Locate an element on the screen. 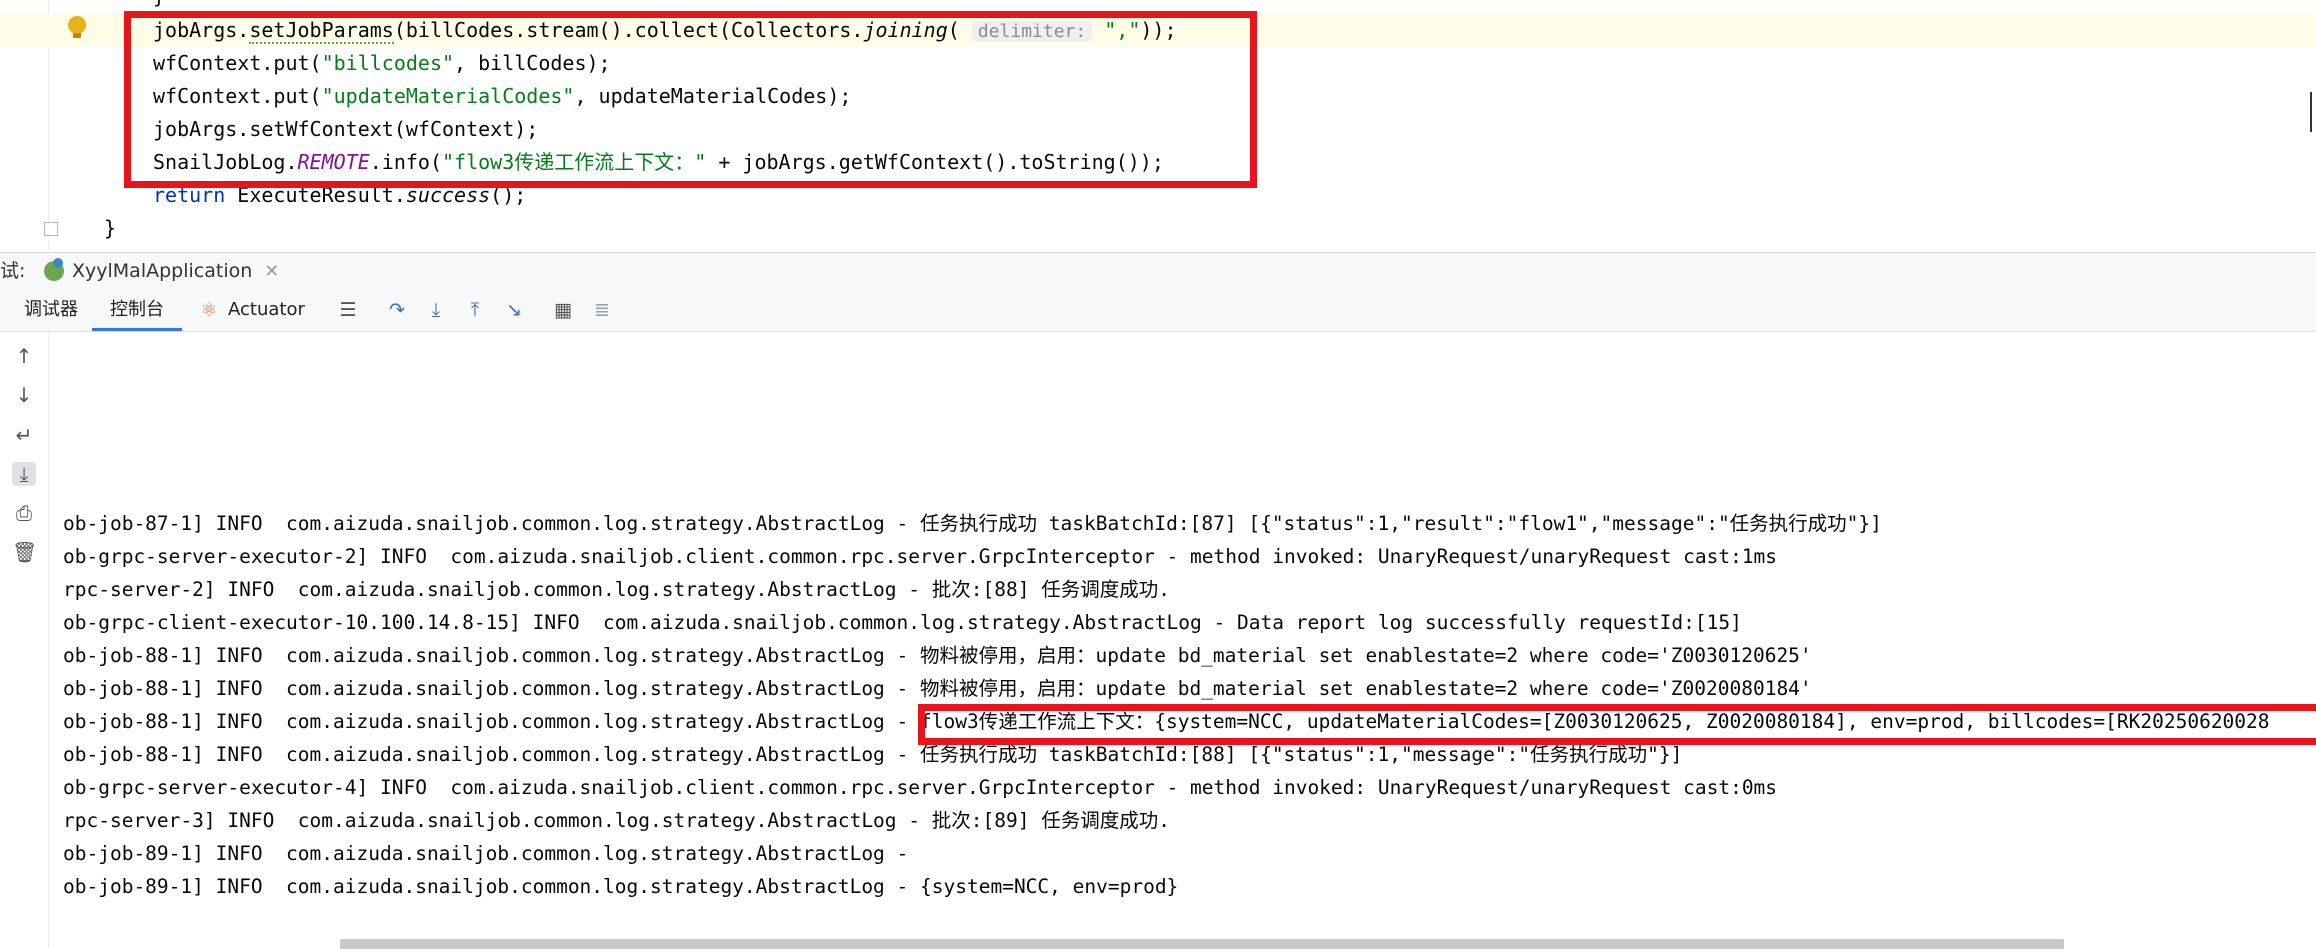 The image size is (2316, 949). code-token: success is located at coordinates (448, 195).